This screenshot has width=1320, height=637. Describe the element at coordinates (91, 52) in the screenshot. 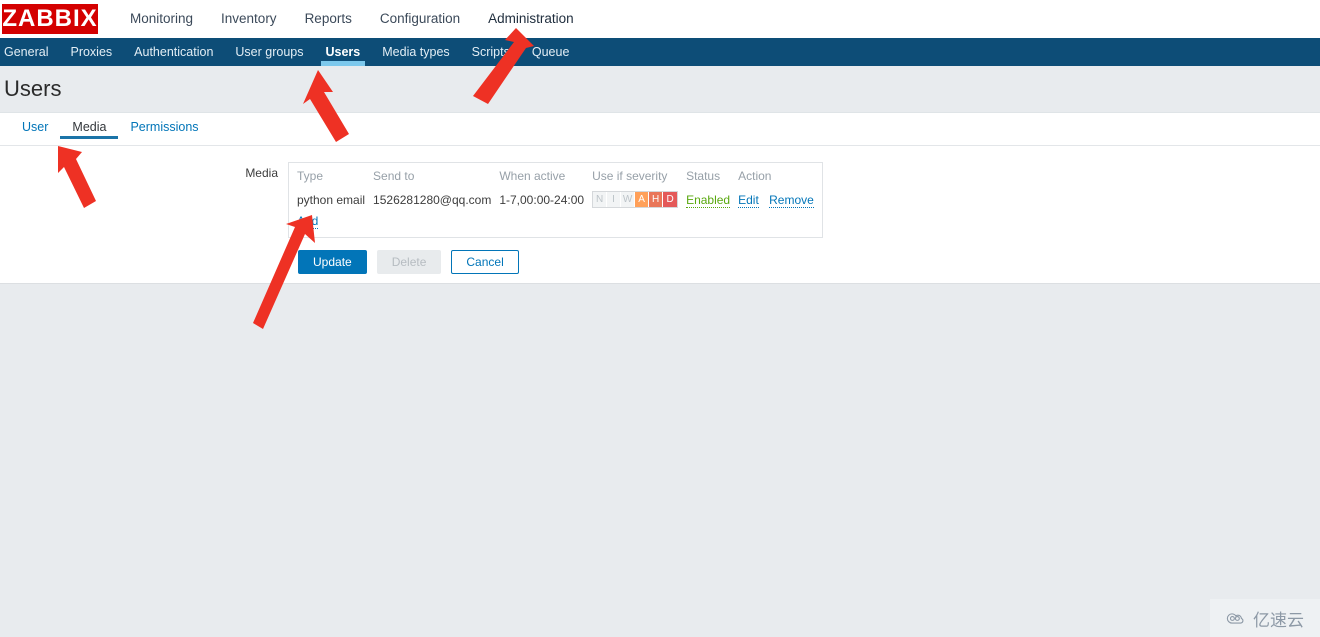

I see `subnav-item-proxies: Proxies` at that location.